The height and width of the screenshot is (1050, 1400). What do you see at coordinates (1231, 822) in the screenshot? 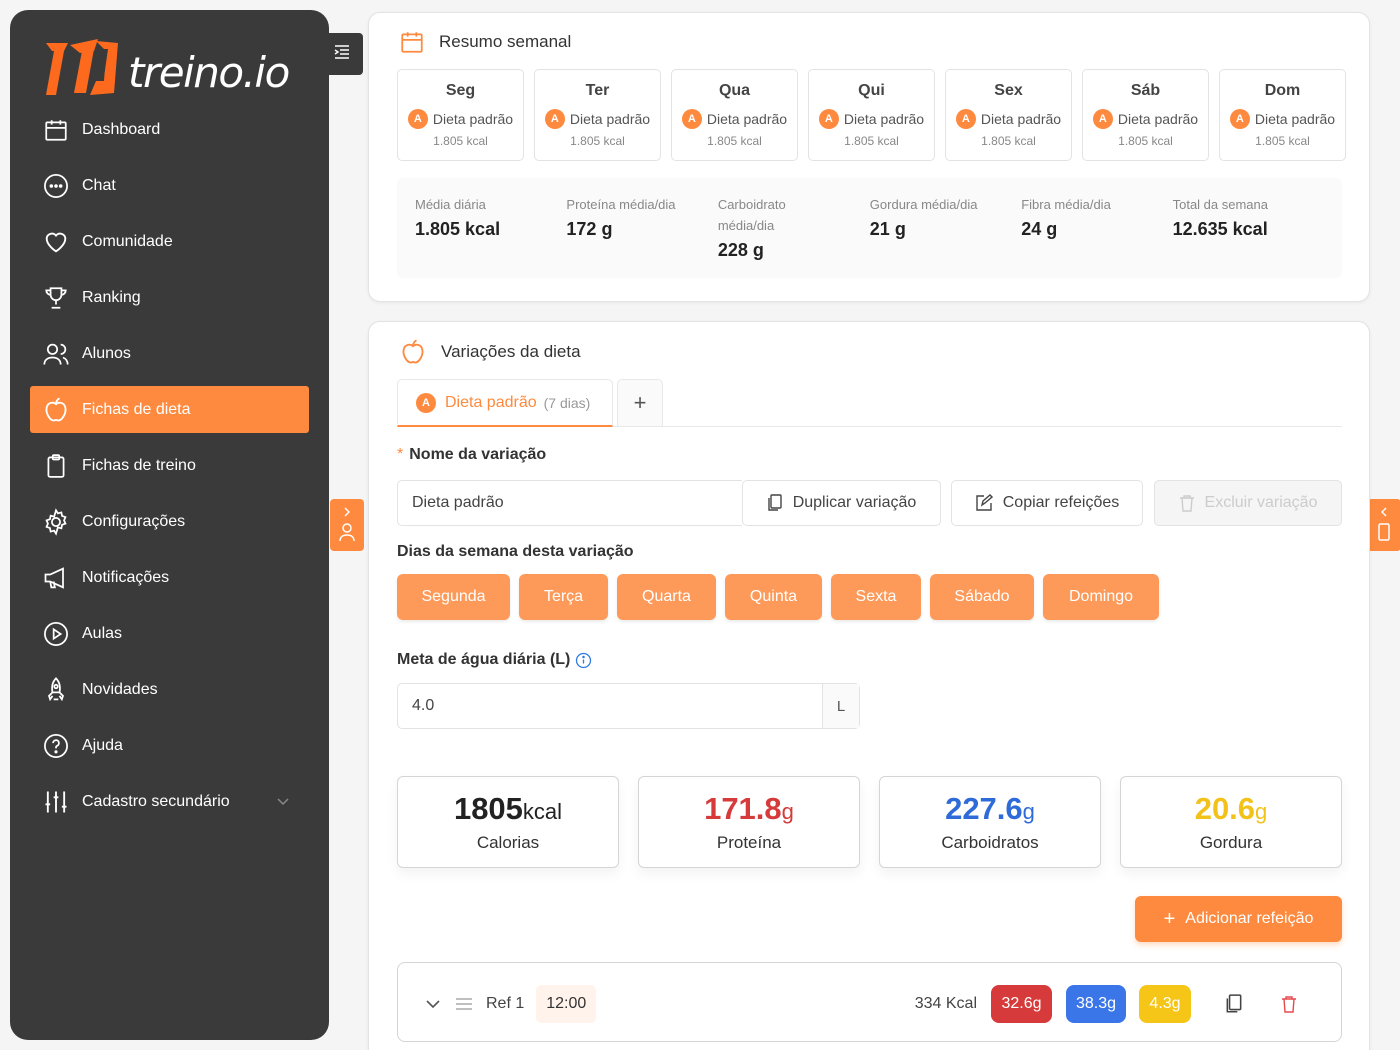
I see `macro-fat: 20.6g Gordura` at bounding box center [1231, 822].